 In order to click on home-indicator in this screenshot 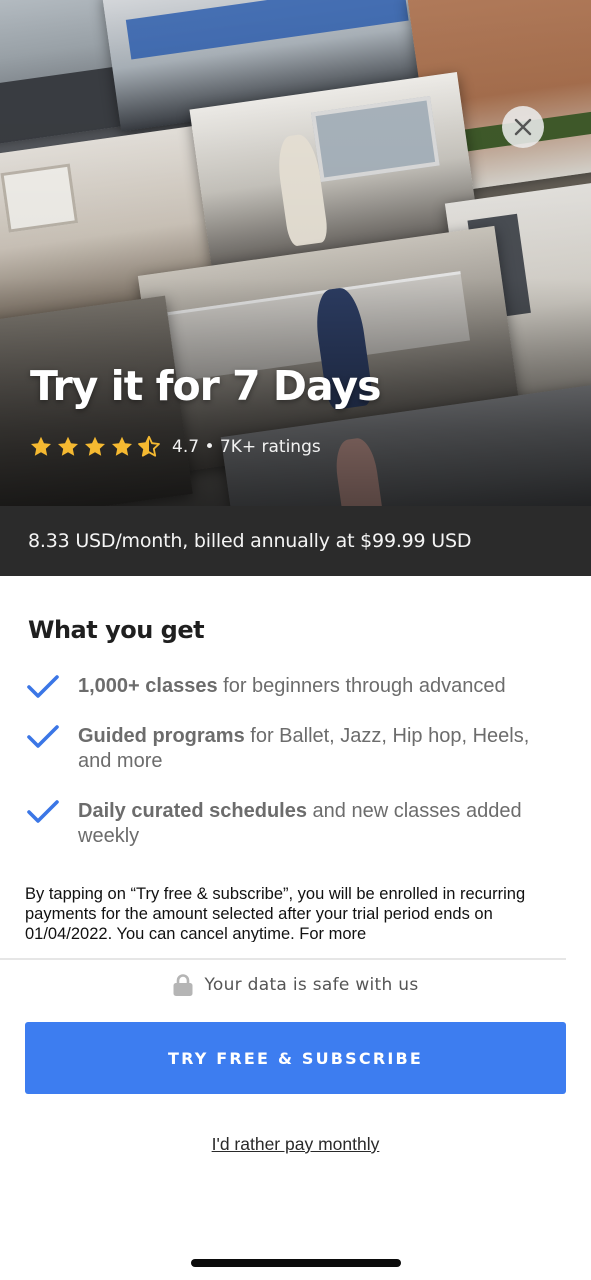, I will do `click(296, 1263)`.